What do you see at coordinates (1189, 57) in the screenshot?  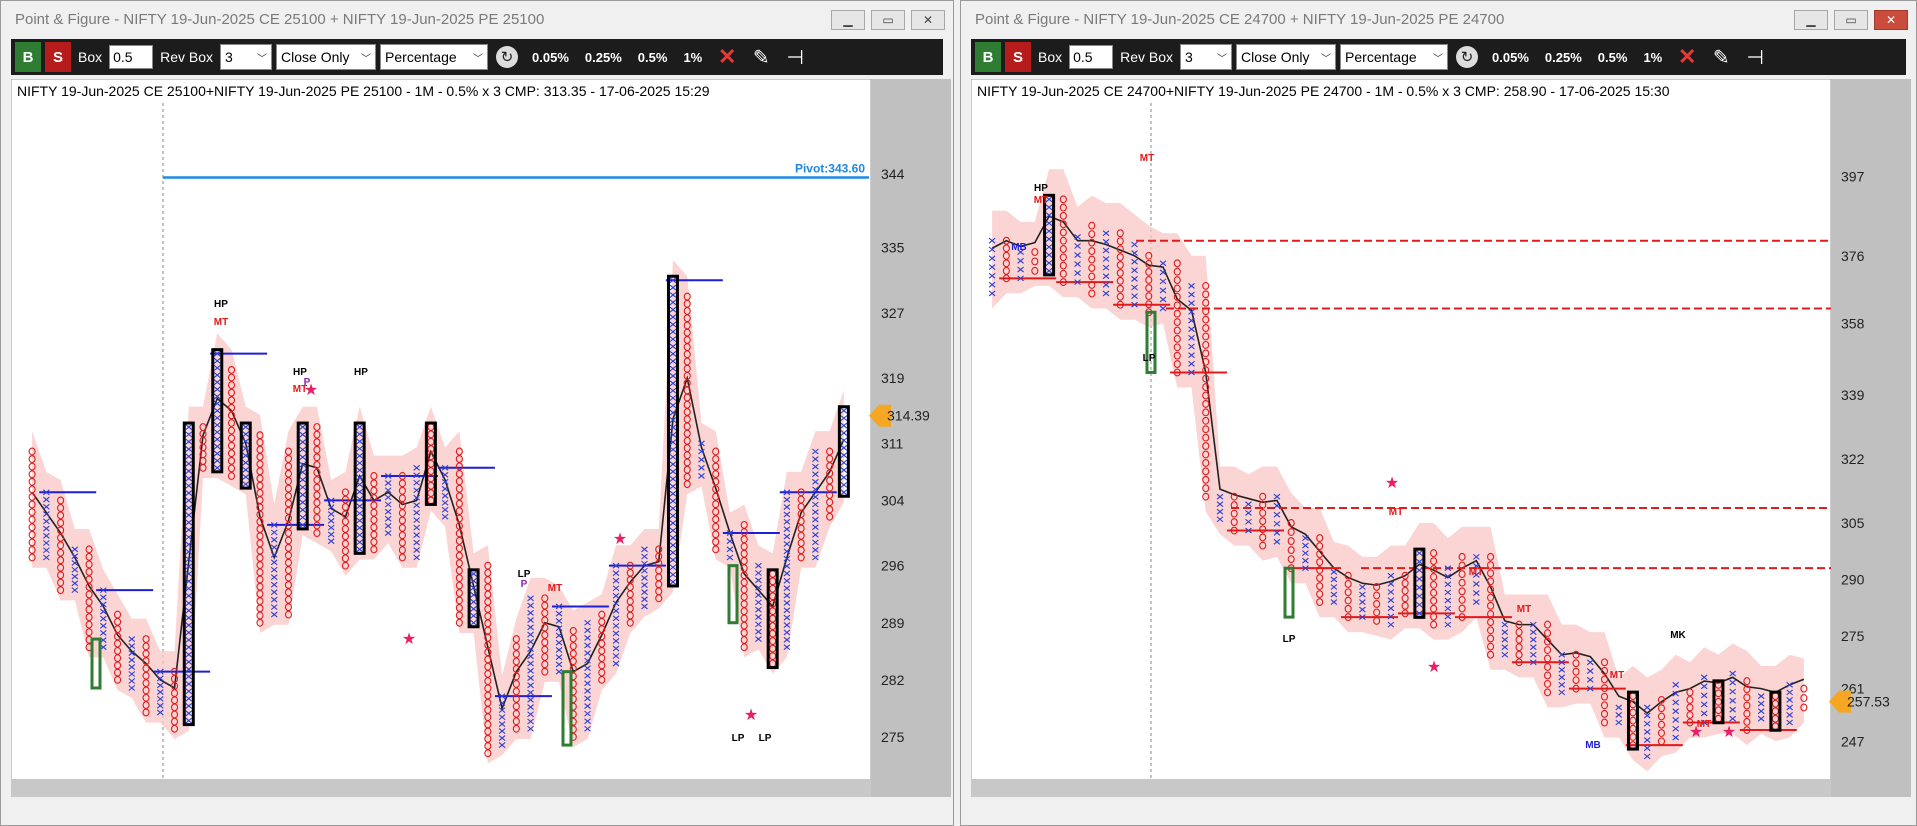 I see `rev-box-value: 3` at bounding box center [1189, 57].